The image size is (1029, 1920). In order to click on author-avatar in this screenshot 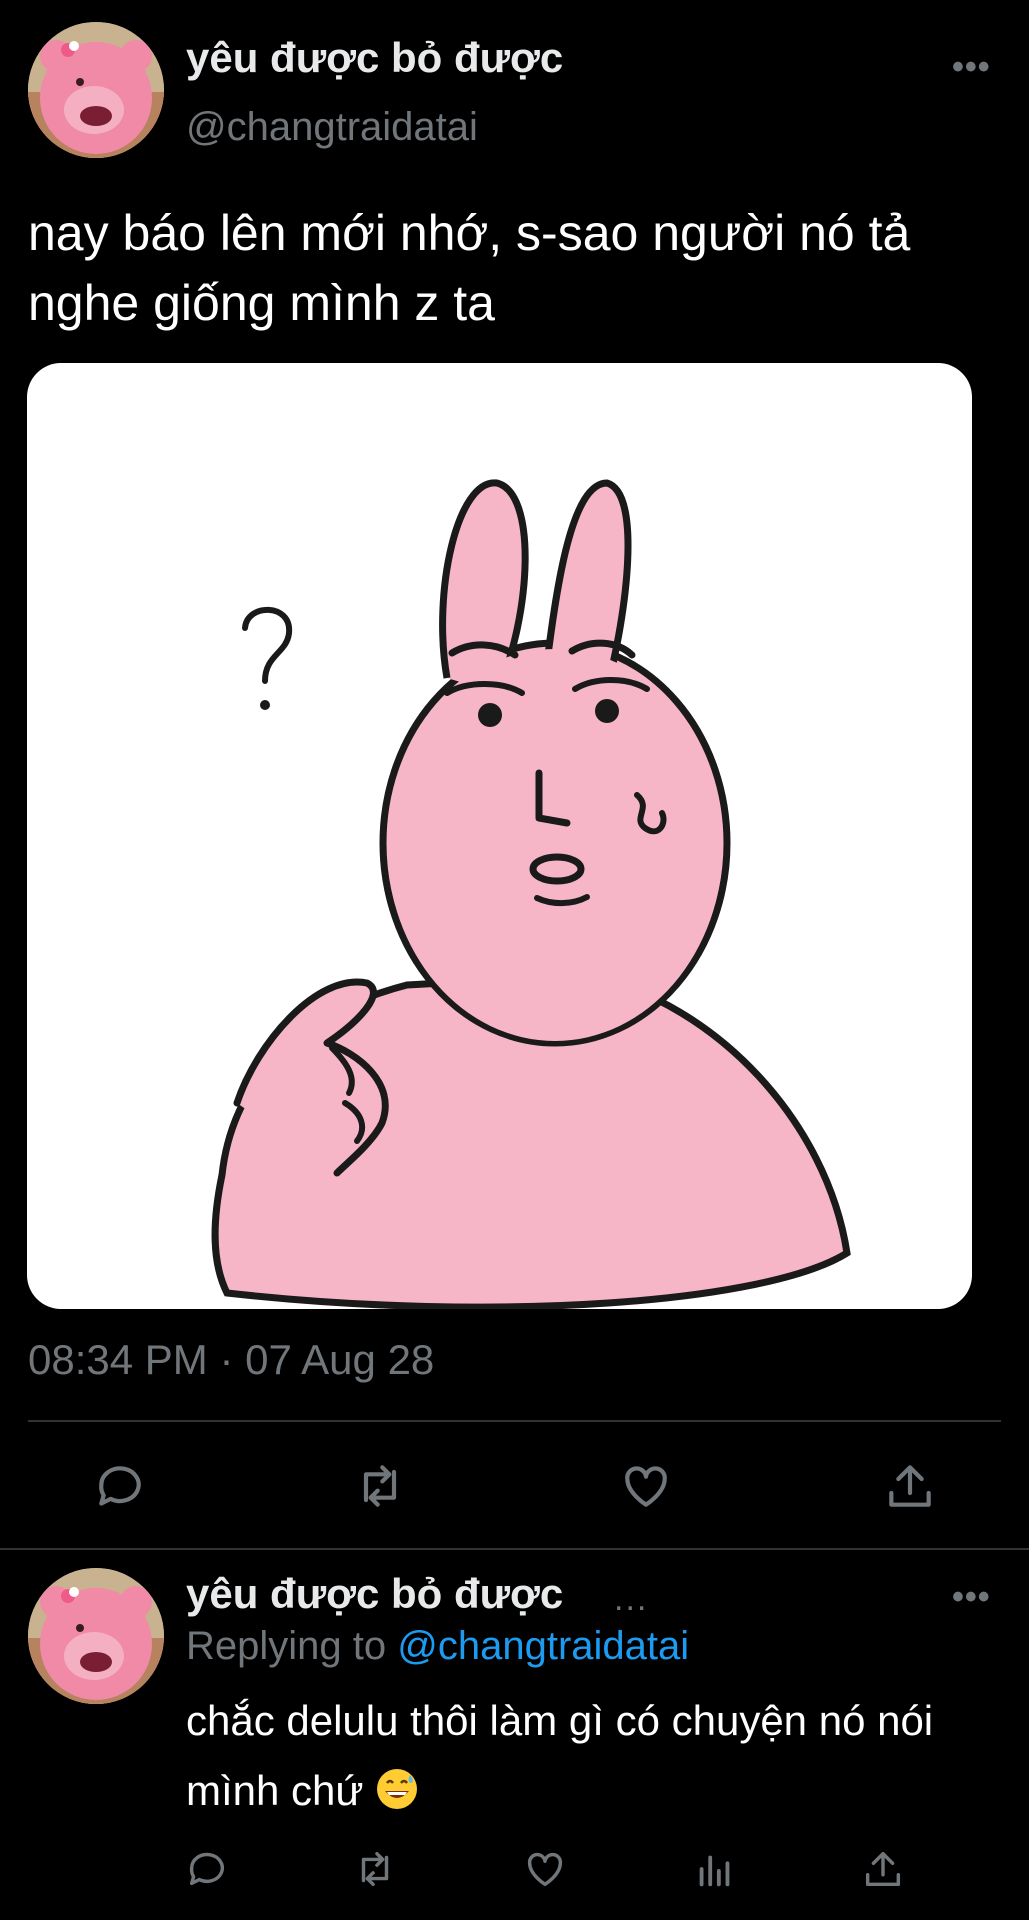, I will do `click(96, 90)`.